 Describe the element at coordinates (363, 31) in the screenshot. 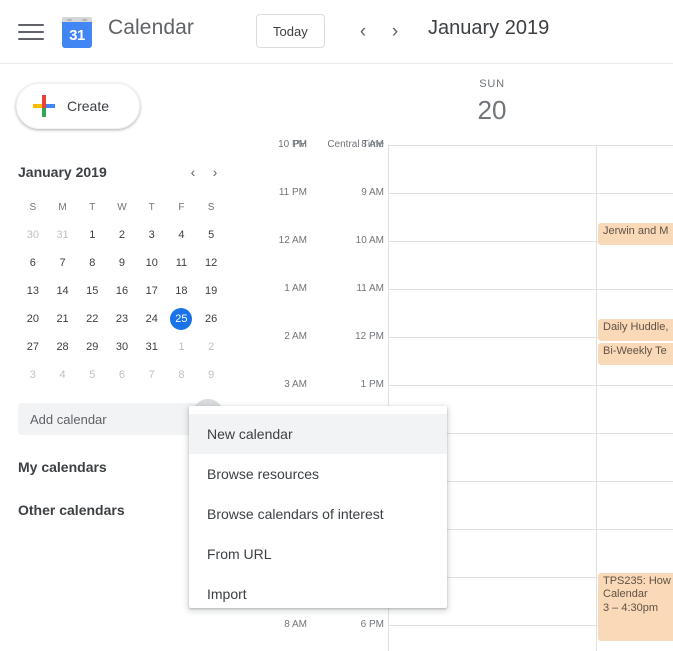

I see `previous-period-icon: ‹` at that location.